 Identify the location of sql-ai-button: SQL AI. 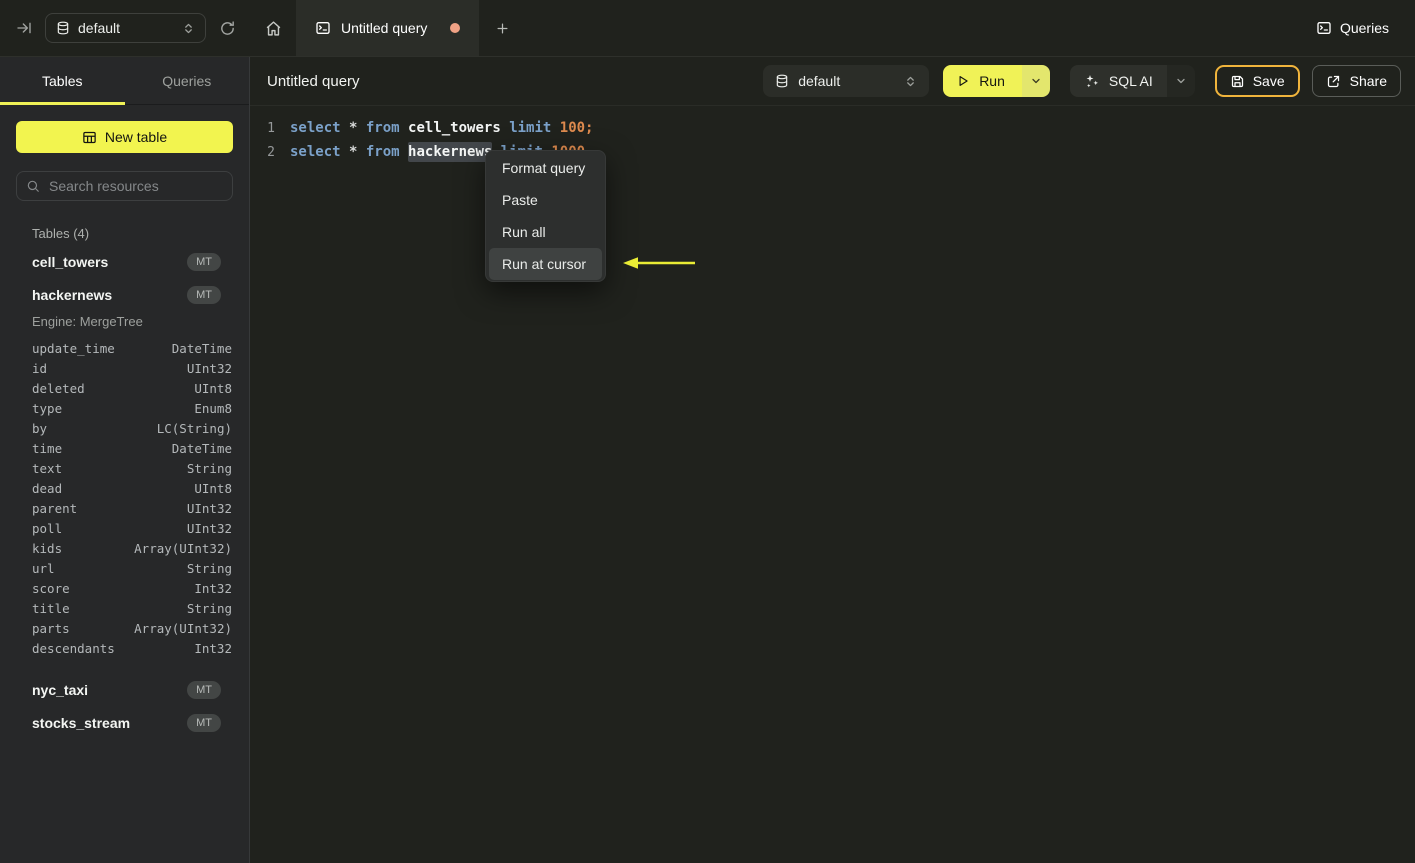
(1118, 81).